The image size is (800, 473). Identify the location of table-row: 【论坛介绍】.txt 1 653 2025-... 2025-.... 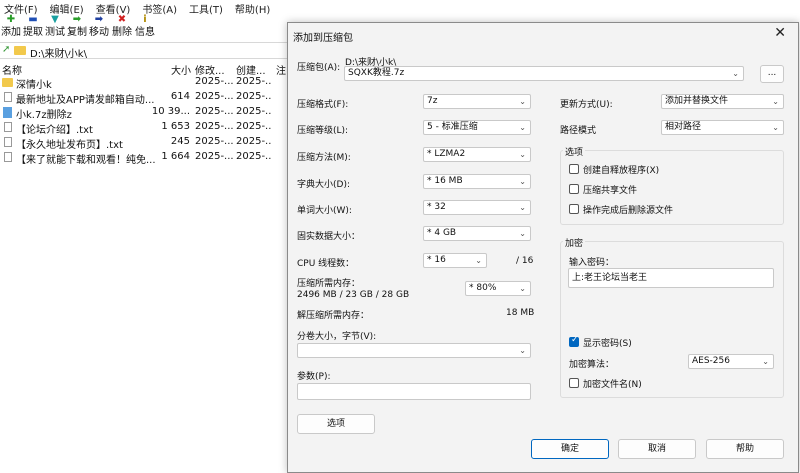
(145, 128).